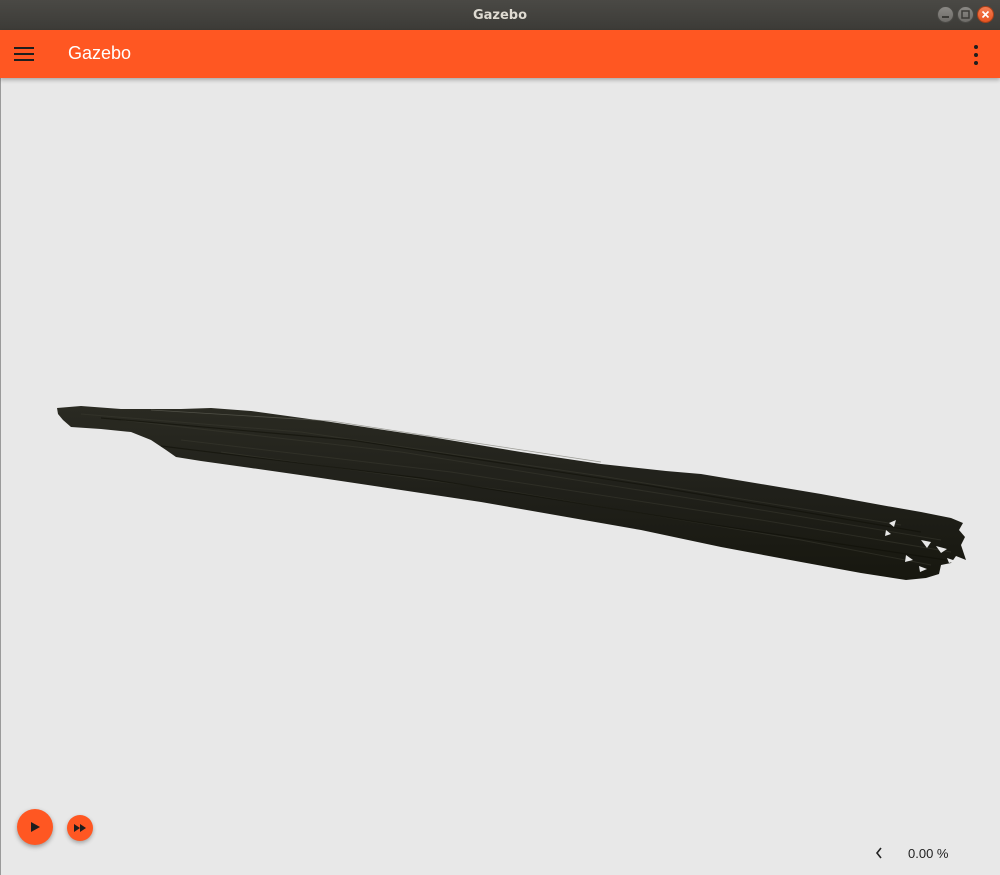 The image size is (1000, 875). I want to click on app-toolbar: Gazebo, so click(500, 54).